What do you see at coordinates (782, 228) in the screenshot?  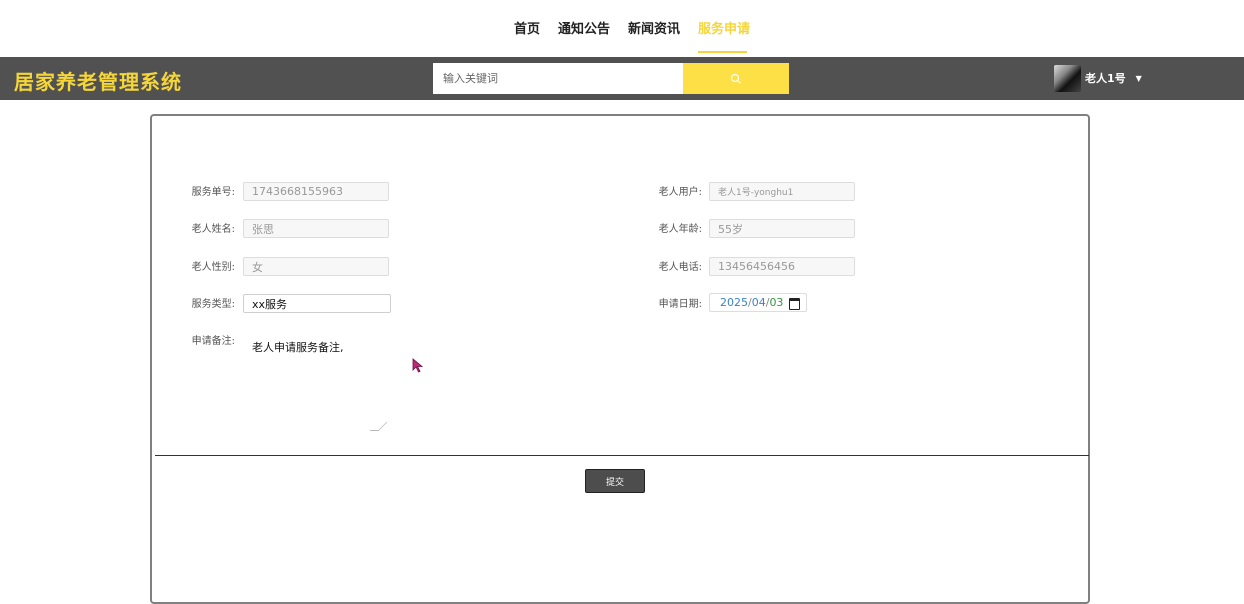 I see `elder-age-field: 55岁` at bounding box center [782, 228].